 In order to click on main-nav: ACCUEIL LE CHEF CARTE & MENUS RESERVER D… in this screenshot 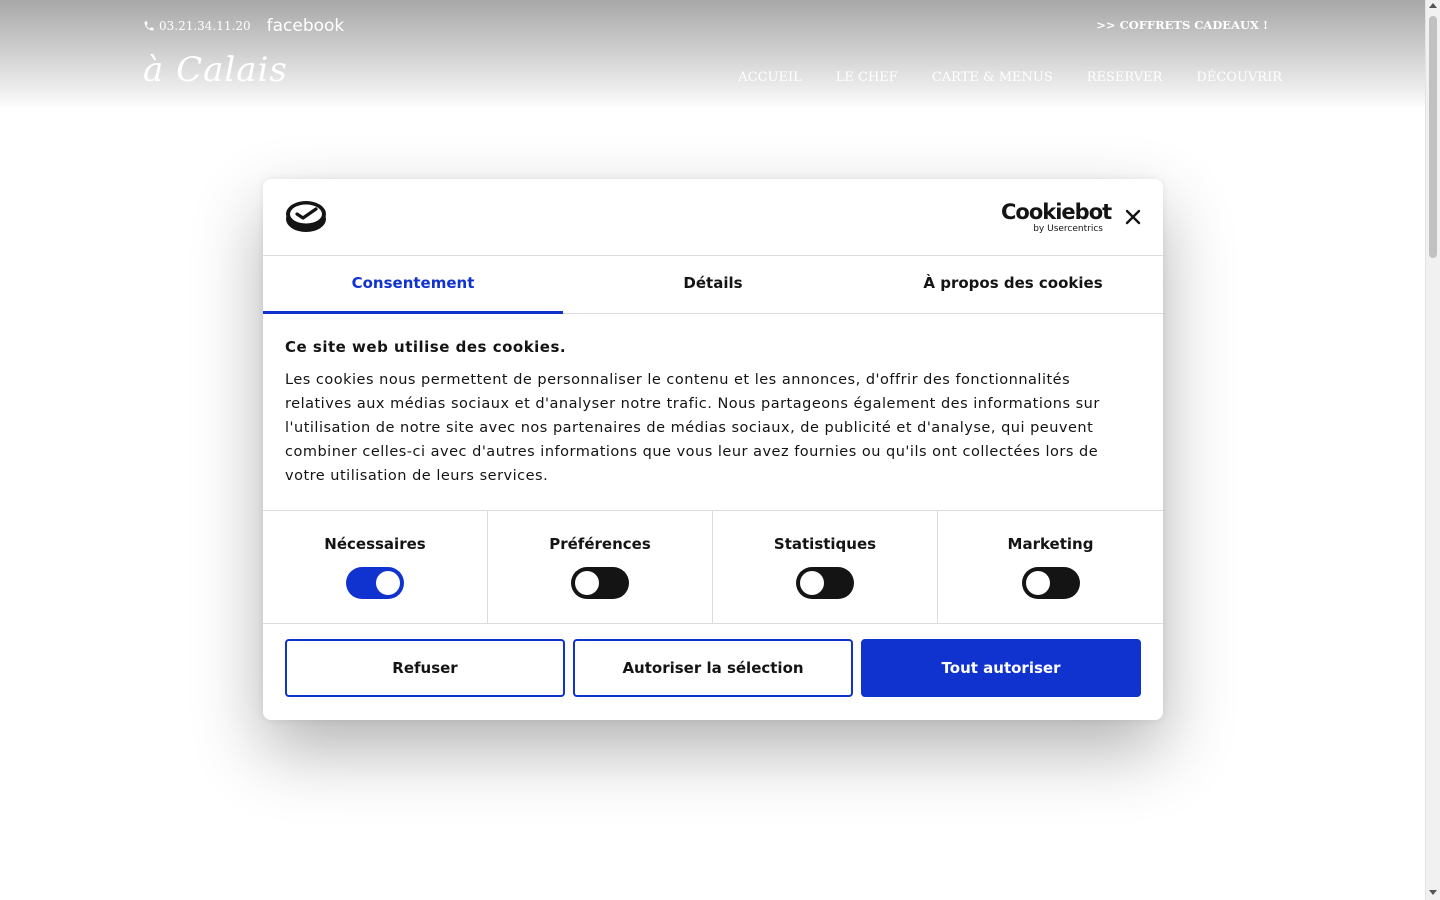, I will do `click(993, 77)`.